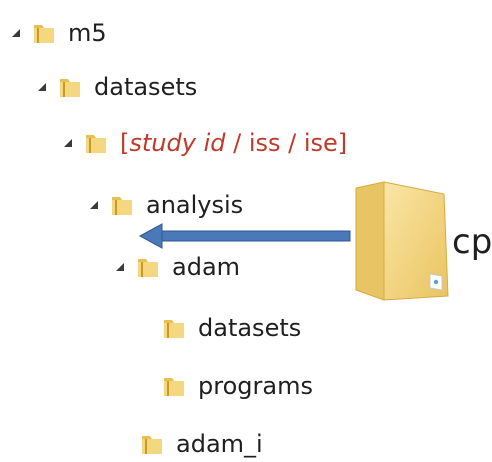 The height and width of the screenshot is (462, 492). I want to click on tree-item-label: [study id / iss / ise], so click(233, 143).